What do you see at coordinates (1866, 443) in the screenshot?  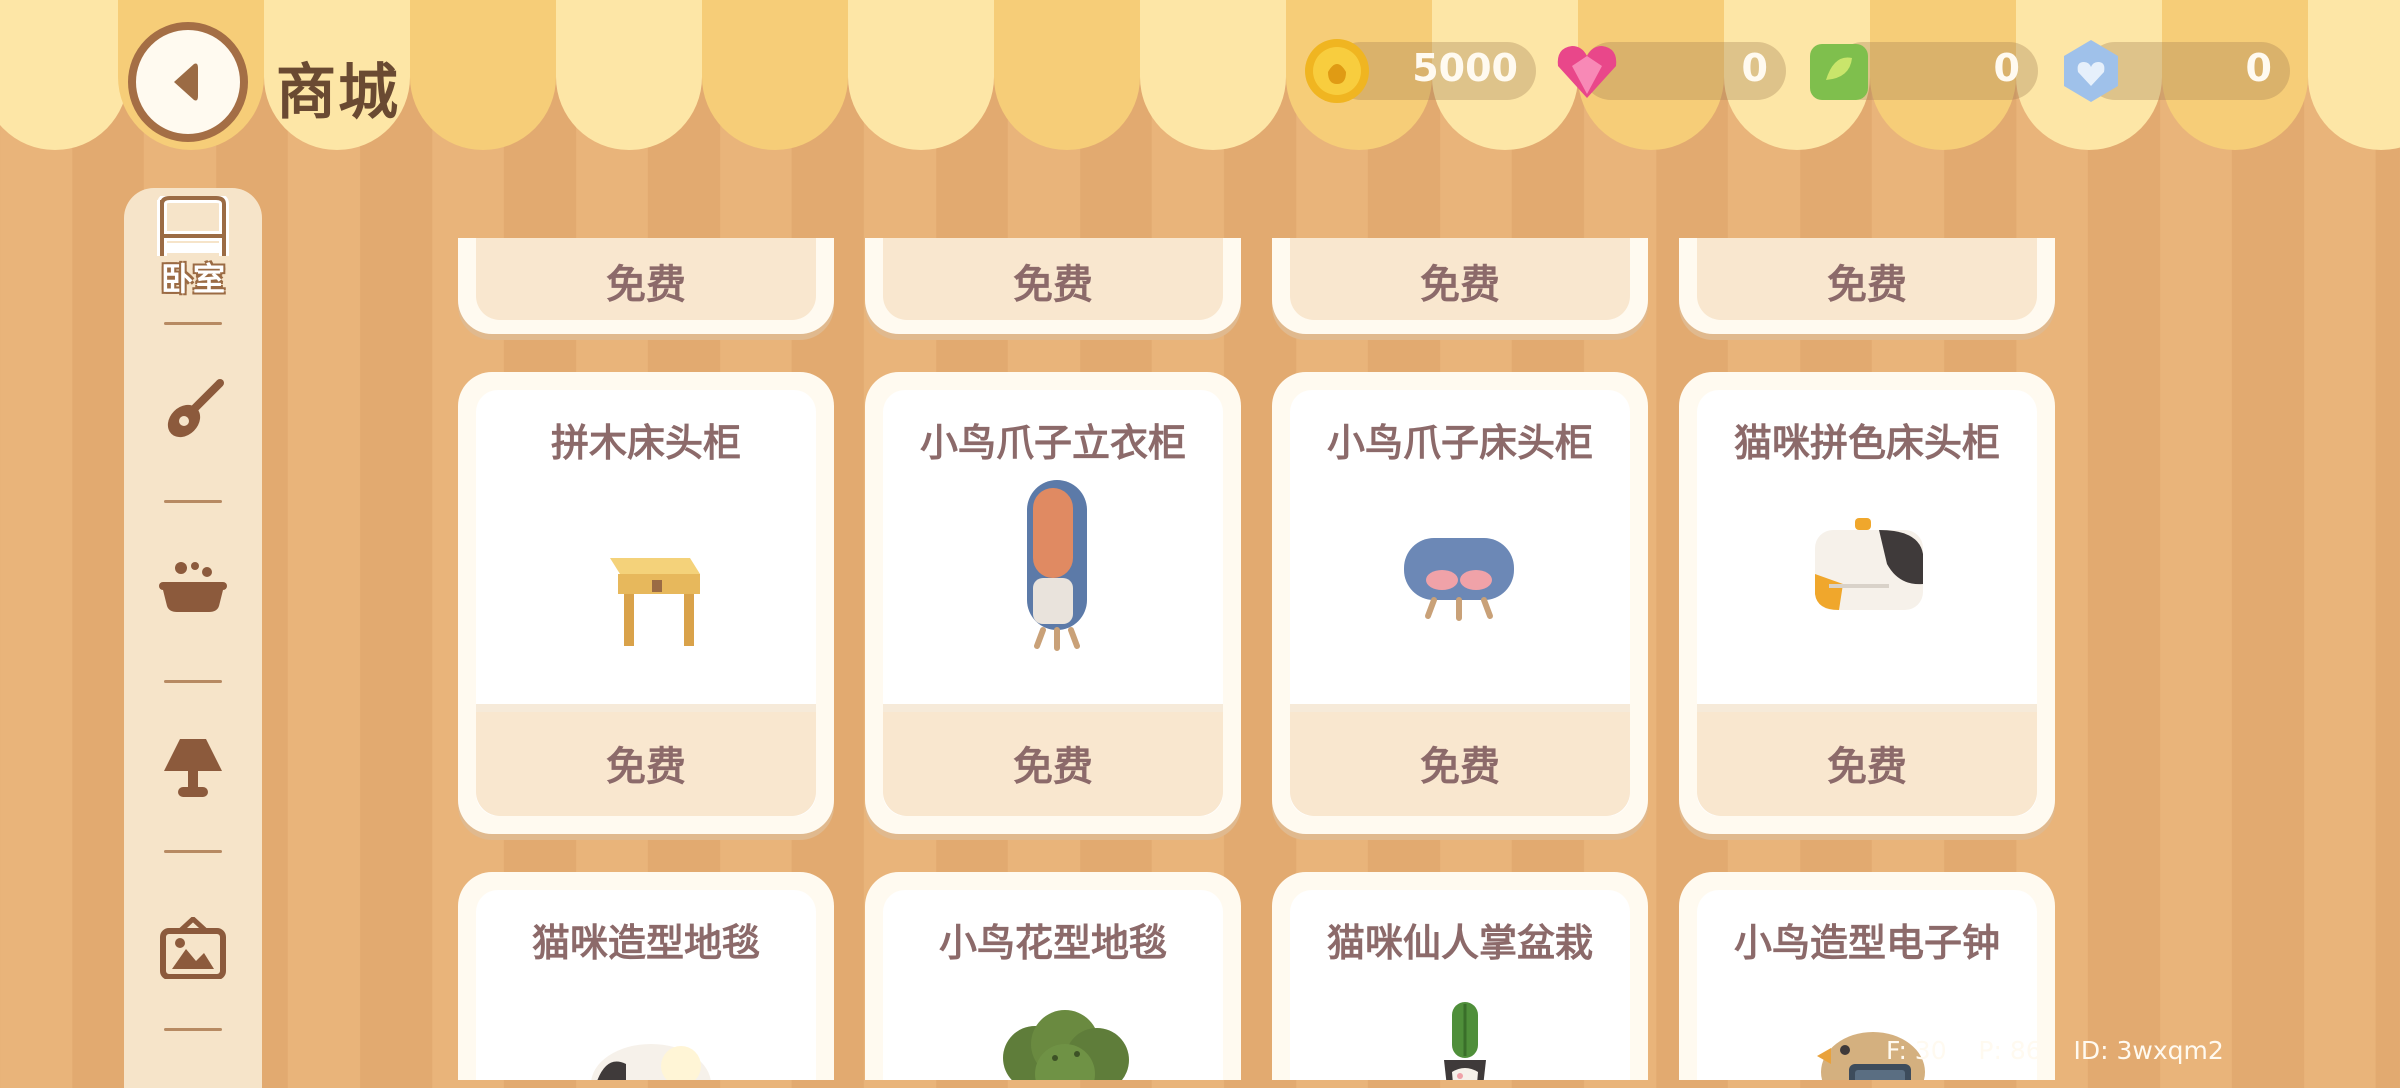 I see `product-name: 猫咪拼色床头柜` at bounding box center [1866, 443].